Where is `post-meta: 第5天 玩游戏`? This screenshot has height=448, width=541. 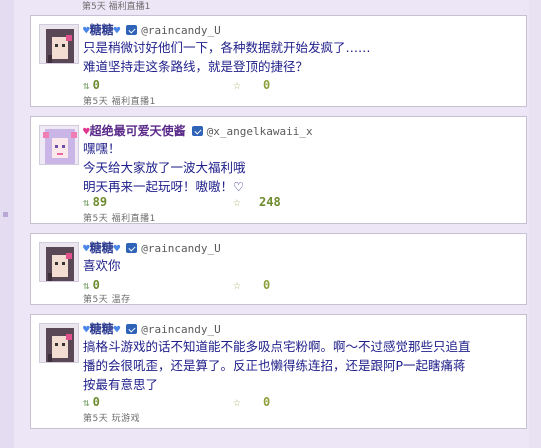 post-meta: 第5天 玩游戏 is located at coordinates (112, 419).